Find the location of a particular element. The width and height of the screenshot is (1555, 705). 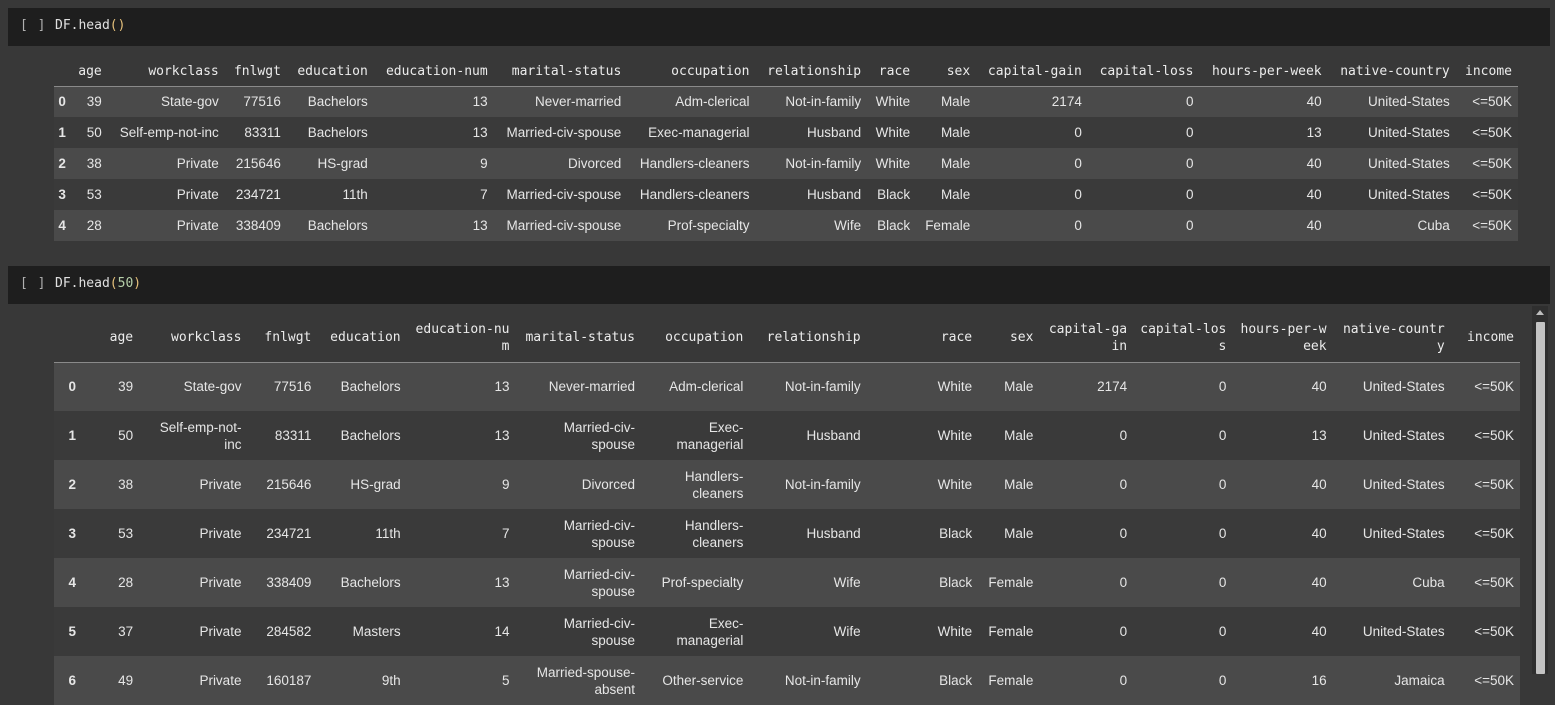

table-cell: 234721 is located at coordinates (289, 533).